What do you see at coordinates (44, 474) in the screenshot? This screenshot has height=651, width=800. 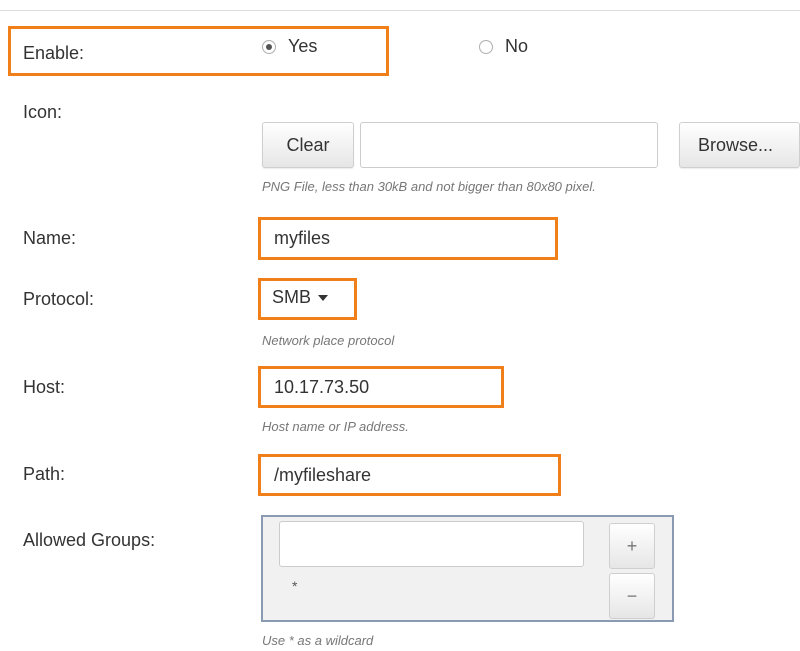 I see `path-label: Path:` at bounding box center [44, 474].